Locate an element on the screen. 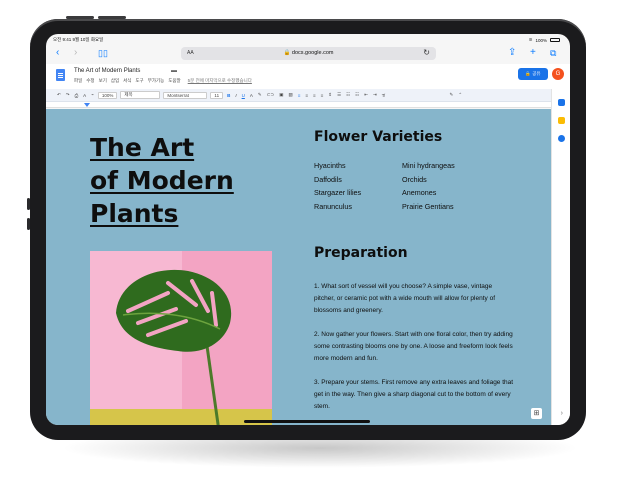 This screenshot has width=629, height=490. list-item: Anemones is located at coordinates (419, 192).